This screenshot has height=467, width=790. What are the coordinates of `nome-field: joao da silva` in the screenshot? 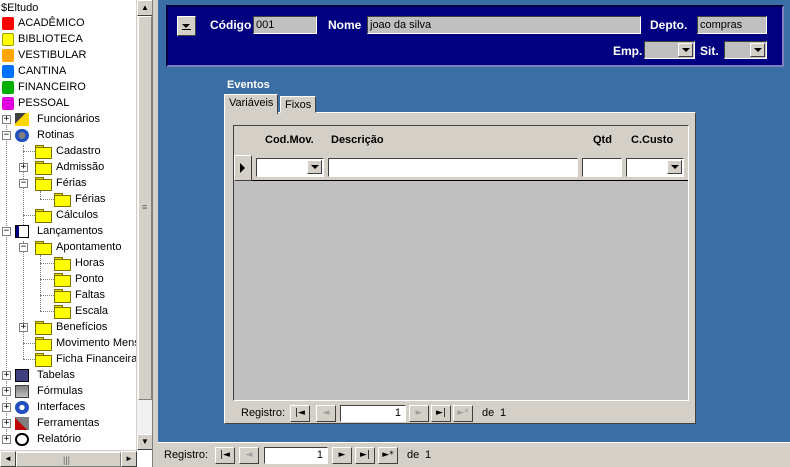 It's located at (504, 25).